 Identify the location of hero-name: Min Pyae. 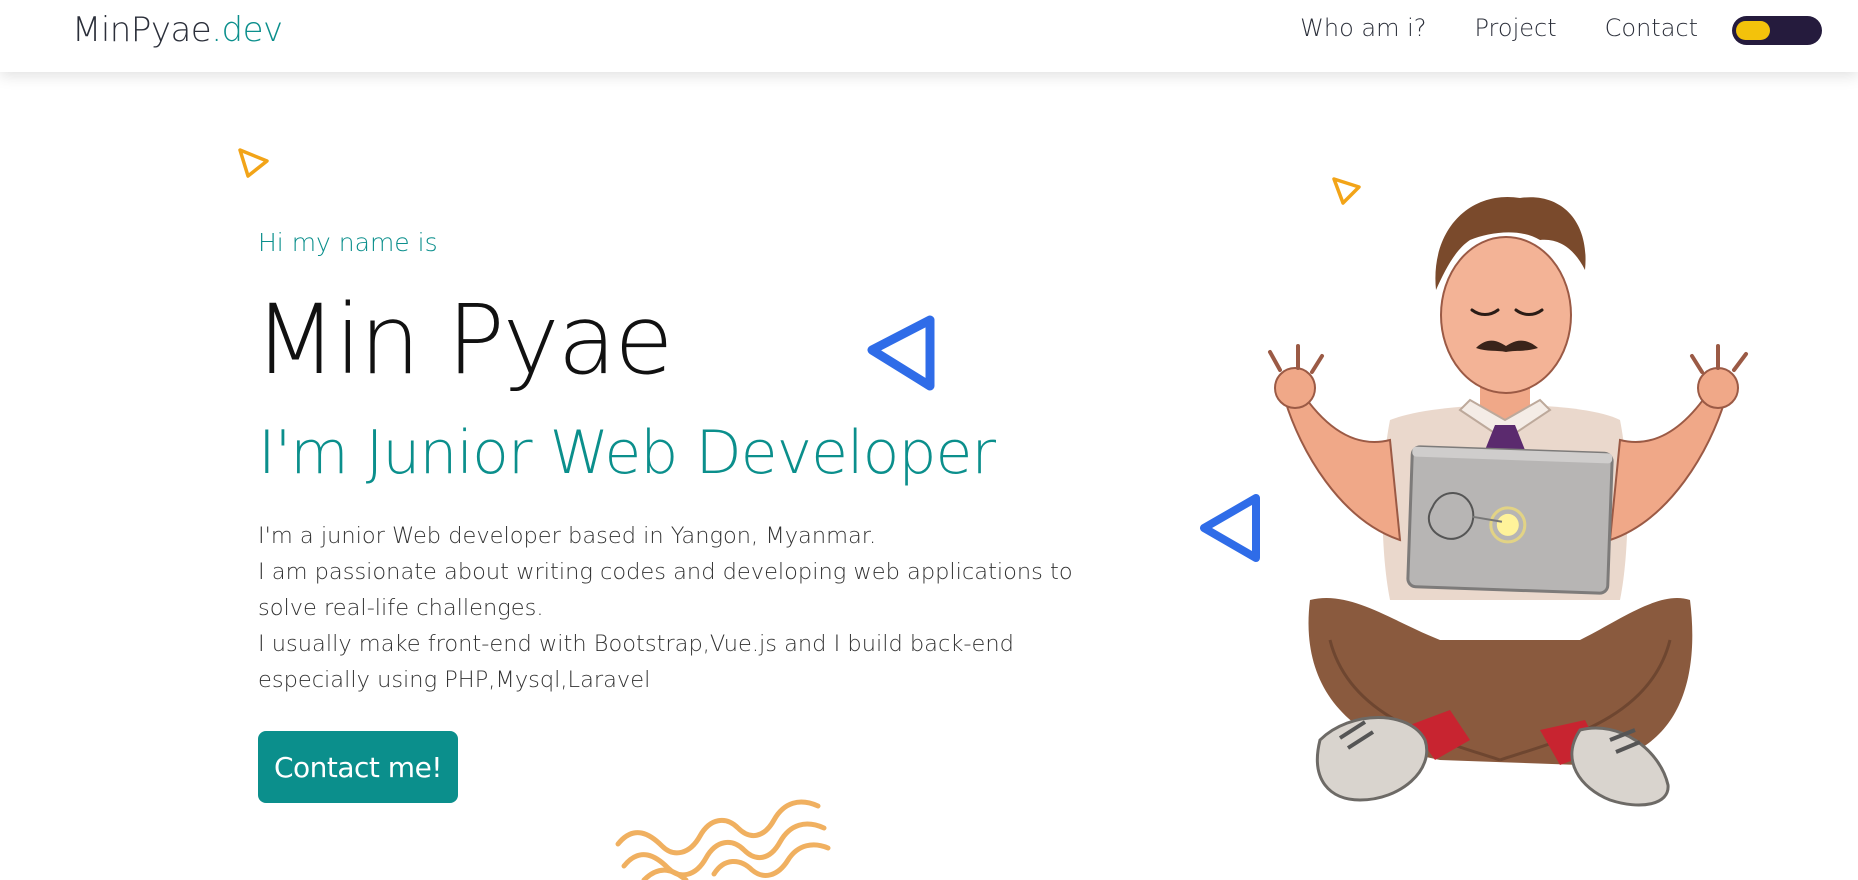
(463, 340).